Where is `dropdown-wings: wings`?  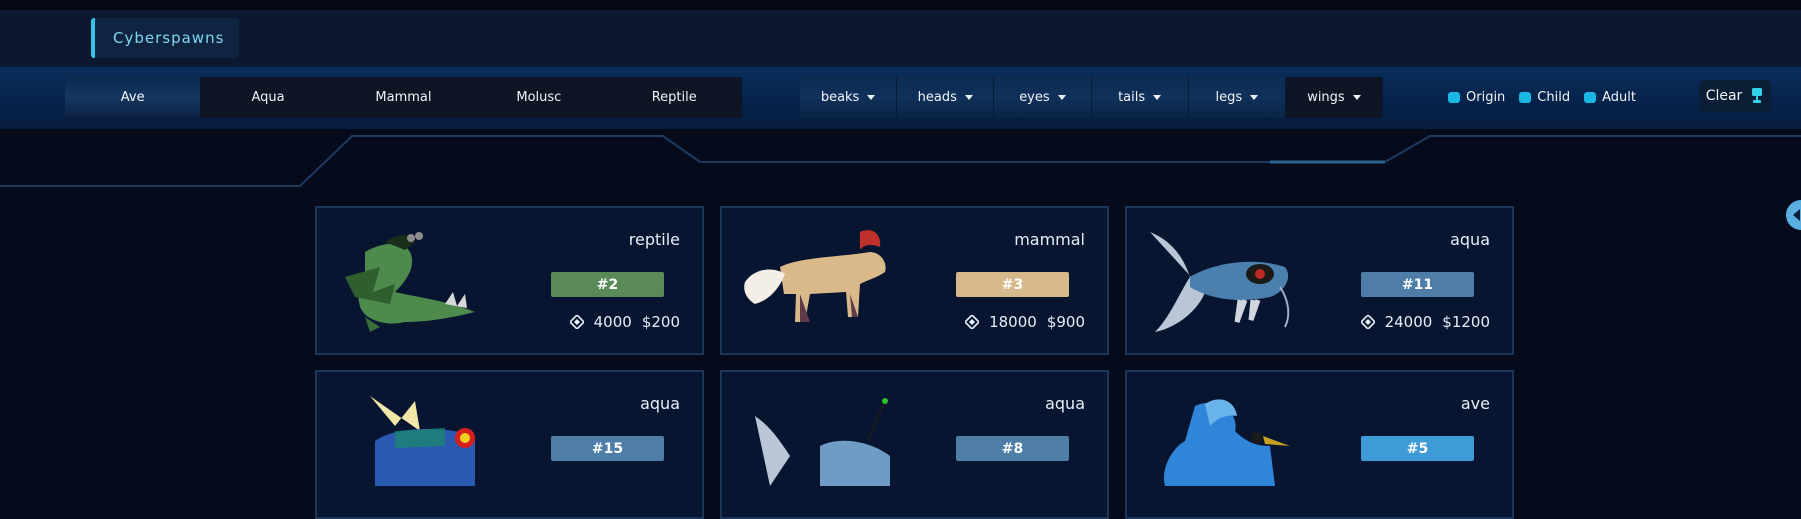
dropdown-wings: wings is located at coordinates (1334, 97).